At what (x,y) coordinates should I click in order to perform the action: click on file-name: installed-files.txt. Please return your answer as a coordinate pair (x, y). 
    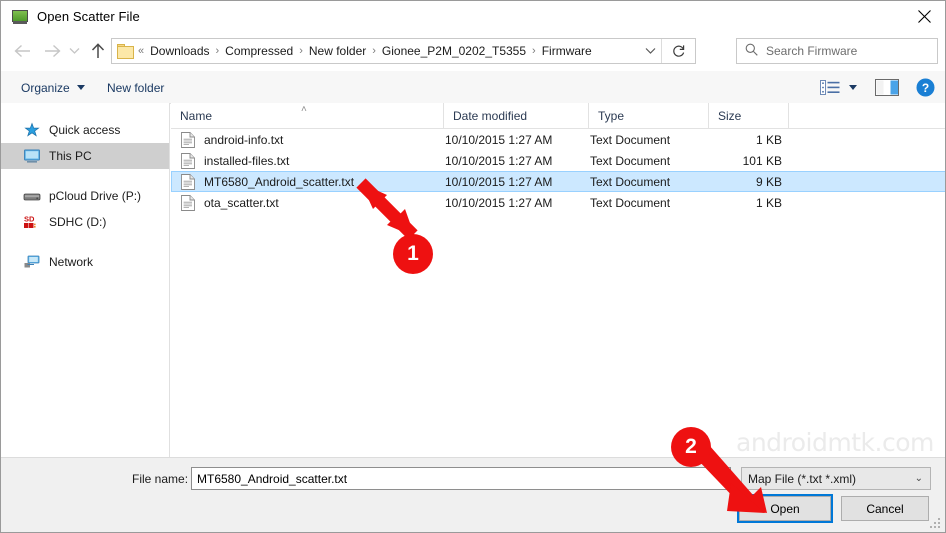
    Looking at the image, I should click on (247, 160).